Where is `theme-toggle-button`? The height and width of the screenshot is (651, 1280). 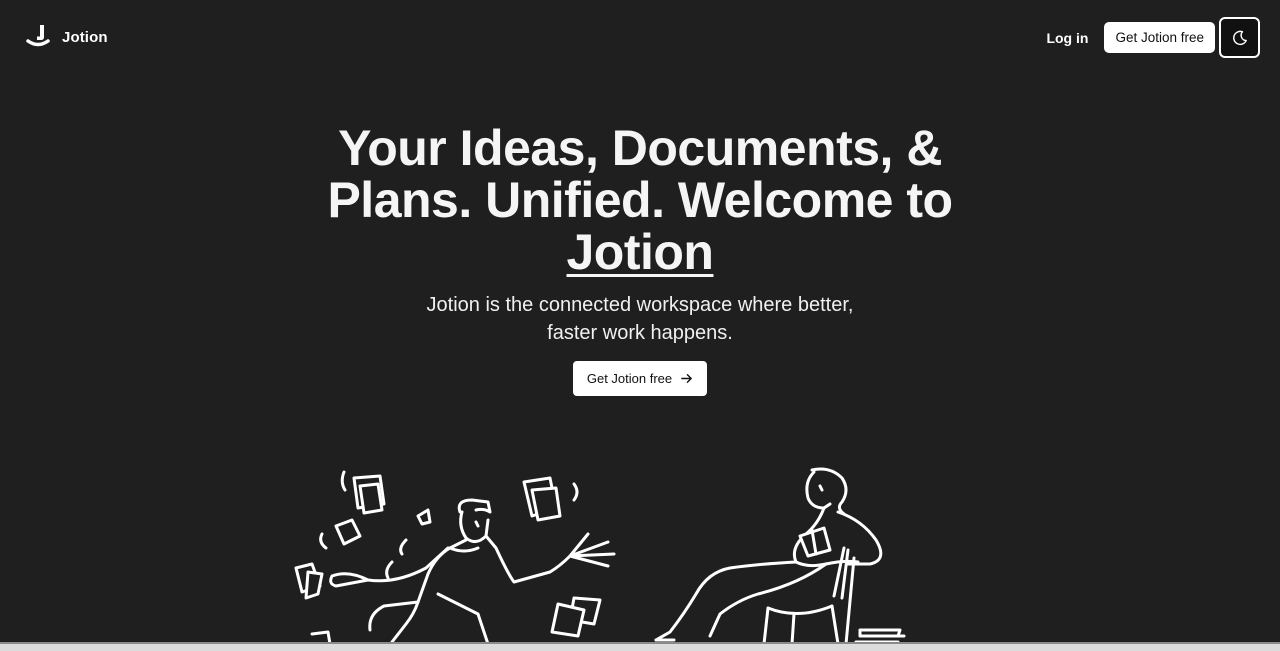 theme-toggle-button is located at coordinates (1239, 37).